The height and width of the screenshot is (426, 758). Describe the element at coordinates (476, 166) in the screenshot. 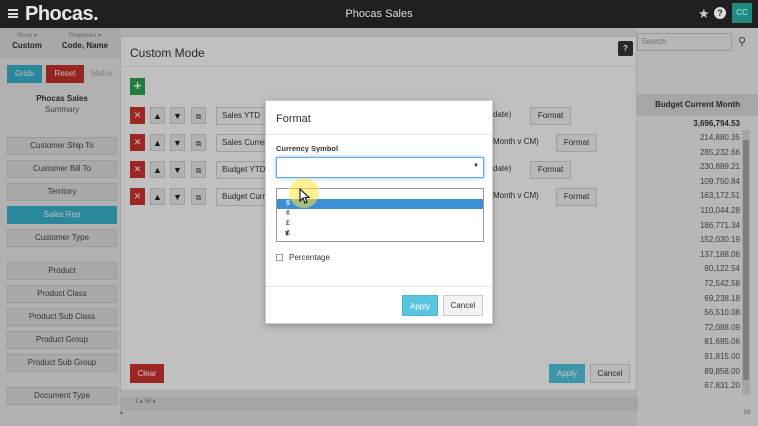

I see `caret-down-icon: ▼` at that location.